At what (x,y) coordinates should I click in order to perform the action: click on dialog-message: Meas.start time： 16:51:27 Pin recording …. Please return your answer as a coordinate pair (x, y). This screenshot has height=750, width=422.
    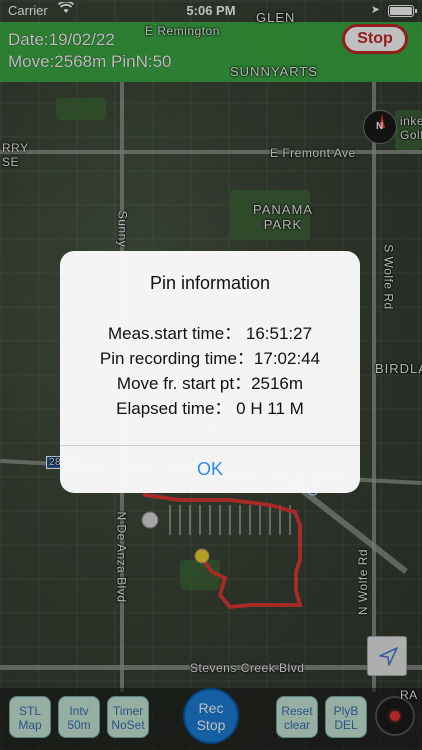
    Looking at the image, I should click on (210, 371).